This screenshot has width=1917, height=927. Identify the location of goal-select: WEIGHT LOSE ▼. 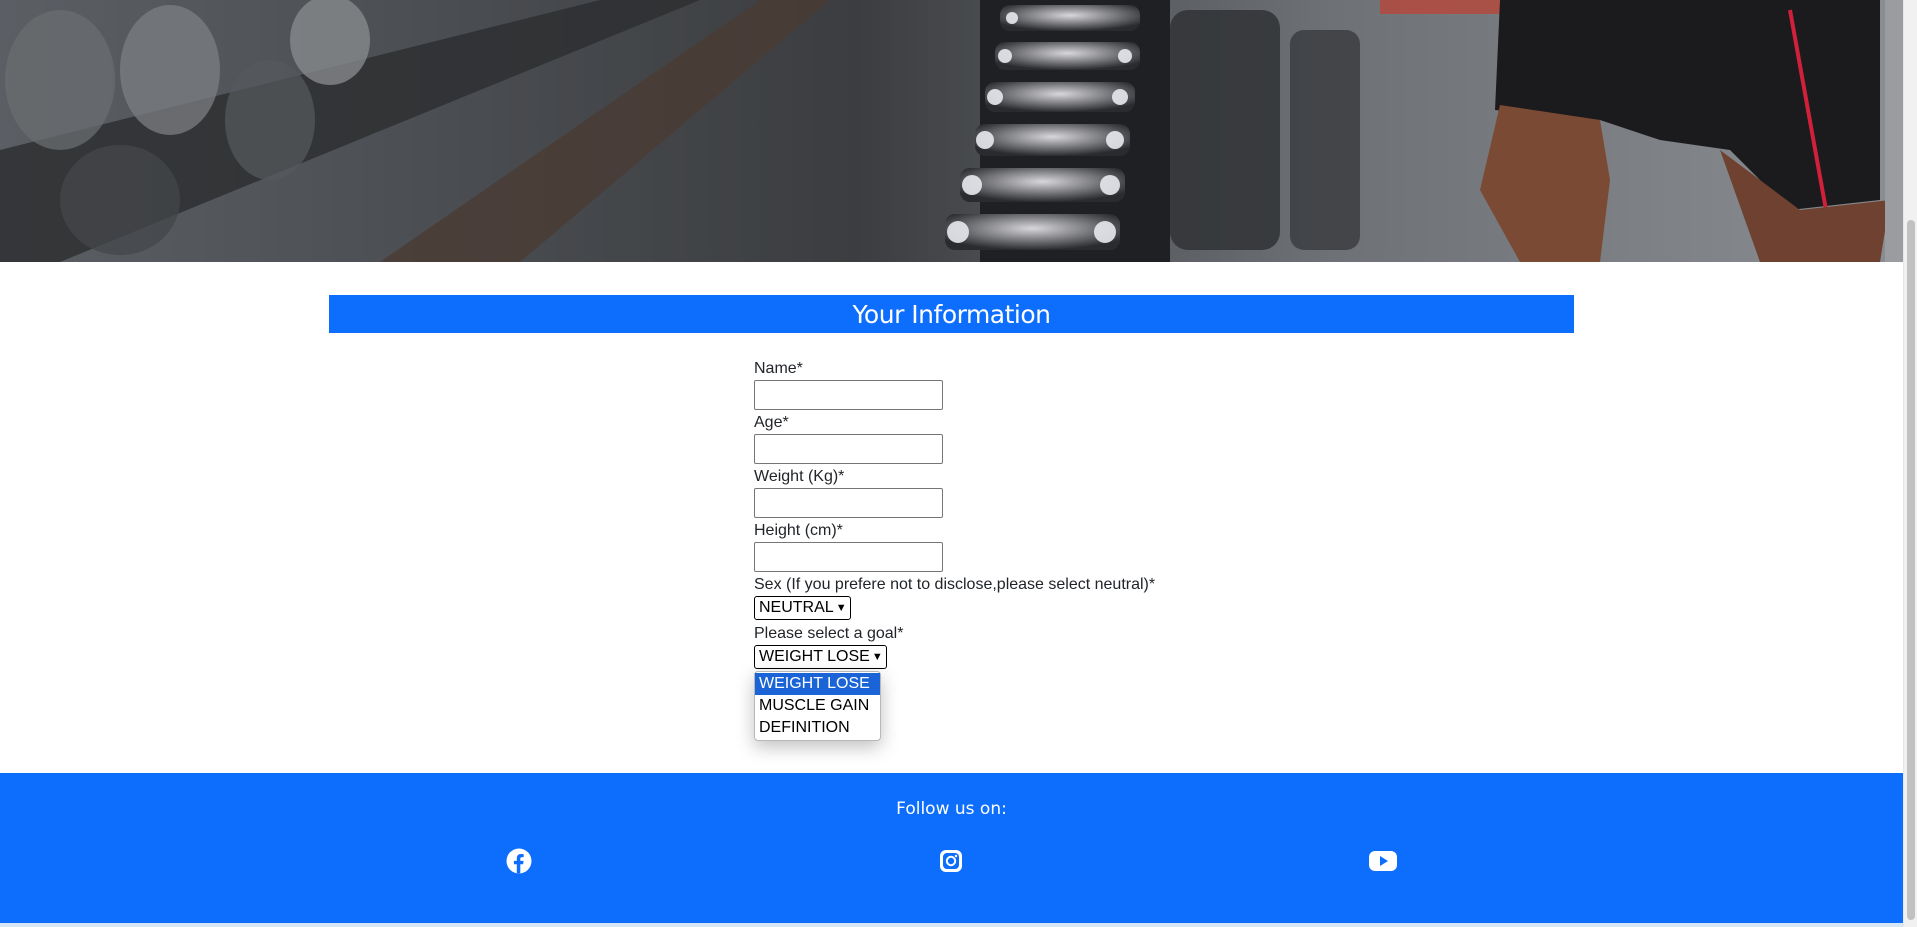
(820, 657).